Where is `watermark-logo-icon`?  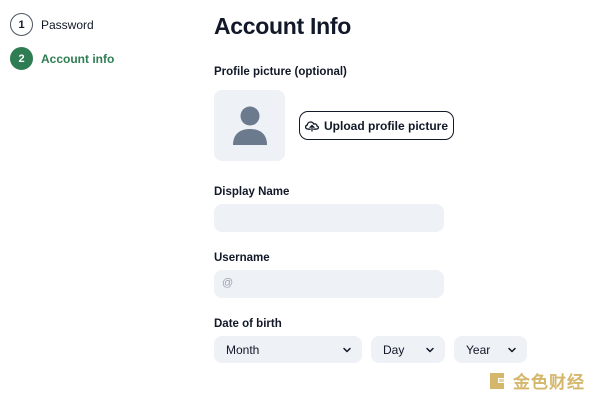
watermark-logo-icon is located at coordinates (497, 380).